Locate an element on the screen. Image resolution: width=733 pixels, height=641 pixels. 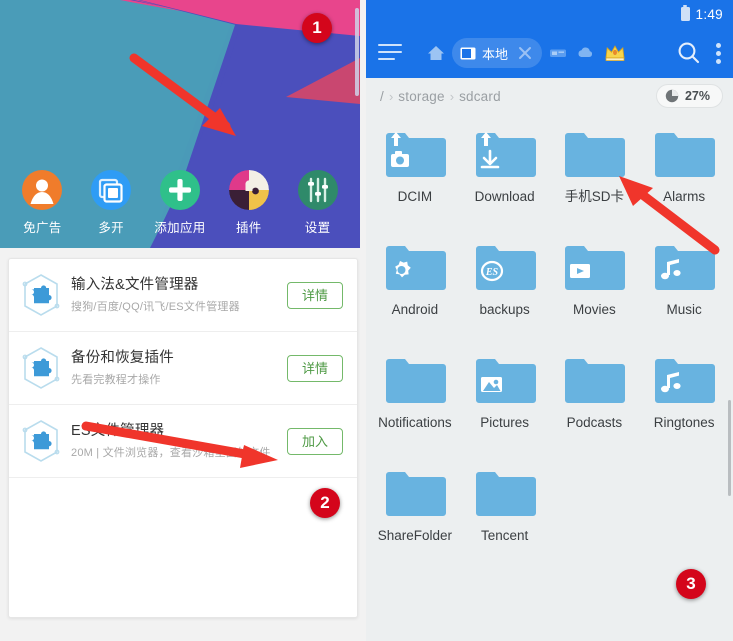
list-item: DCIM is located at coordinates (415, 180).